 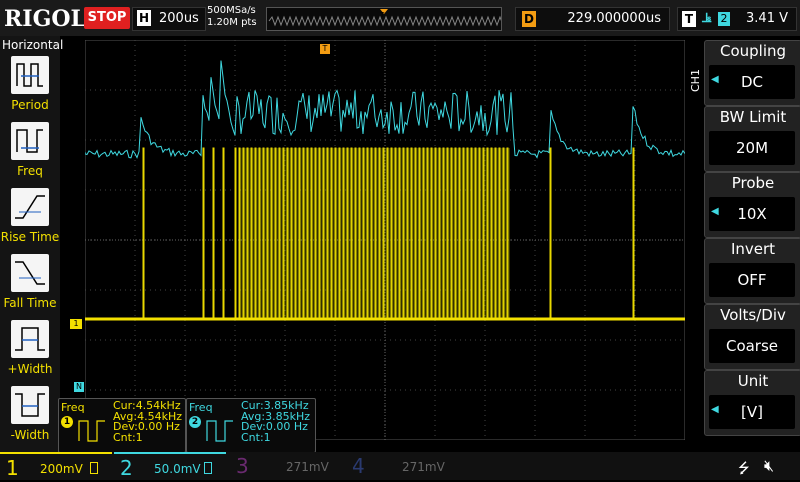 What do you see at coordinates (753, 249) in the screenshot?
I see `invert-title: Invert` at bounding box center [753, 249].